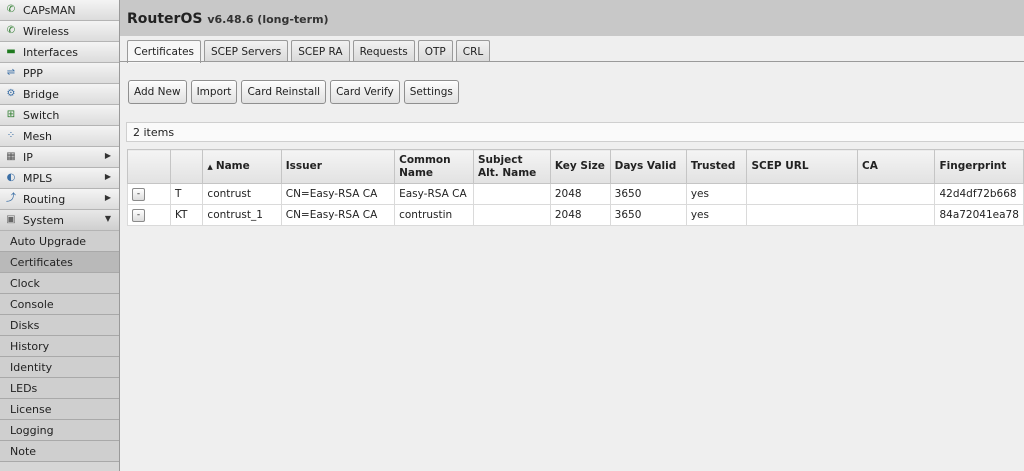 This screenshot has width=1024, height=471. Describe the element at coordinates (59, 367) in the screenshot. I see `sidebar-subitem-identity: Identity` at that location.